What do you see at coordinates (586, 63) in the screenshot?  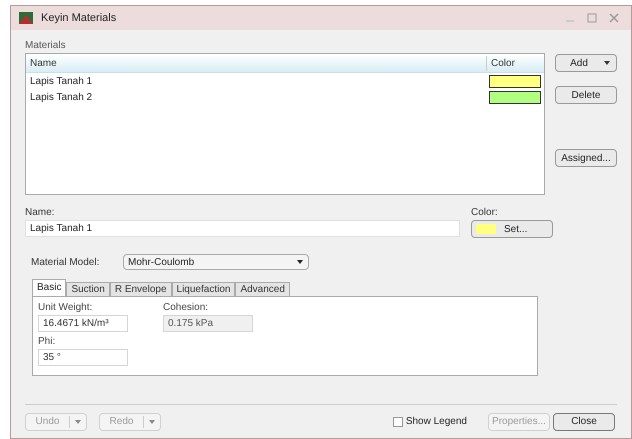 I see `add-button: Add` at bounding box center [586, 63].